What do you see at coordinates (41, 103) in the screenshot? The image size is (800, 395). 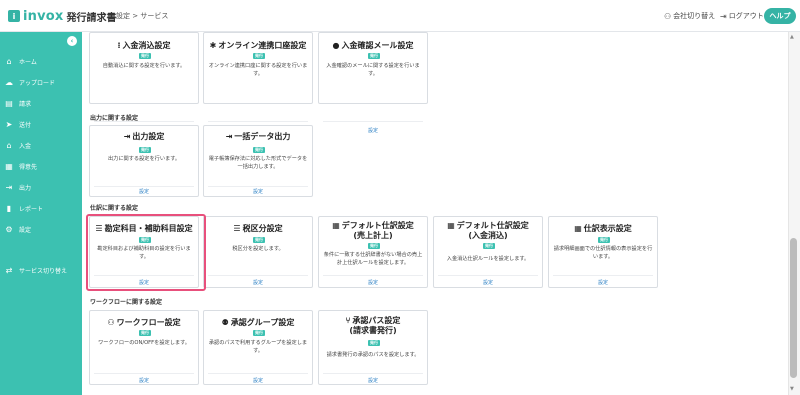 I see `sidebar-item-2: ▤ 請求` at bounding box center [41, 103].